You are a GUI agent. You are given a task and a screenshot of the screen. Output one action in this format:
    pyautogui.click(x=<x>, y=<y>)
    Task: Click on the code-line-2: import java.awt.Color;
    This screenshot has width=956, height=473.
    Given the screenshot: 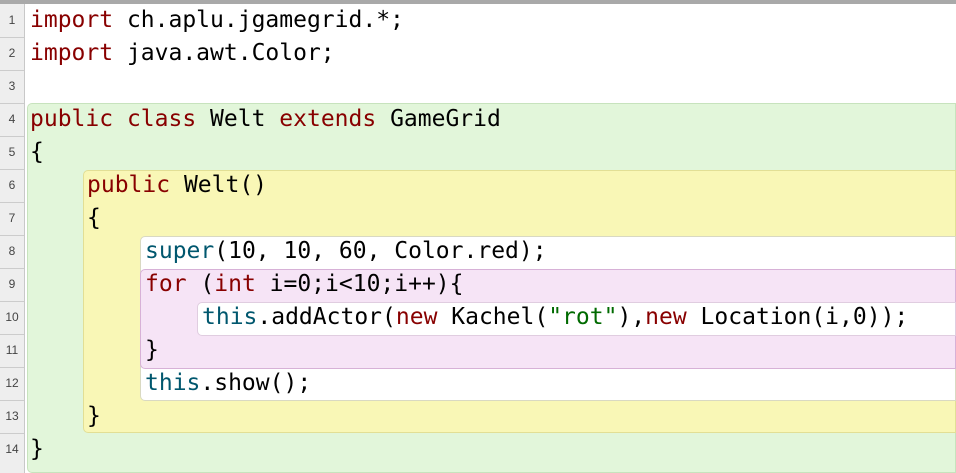 What is the action you would take?
    pyautogui.click(x=182, y=53)
    